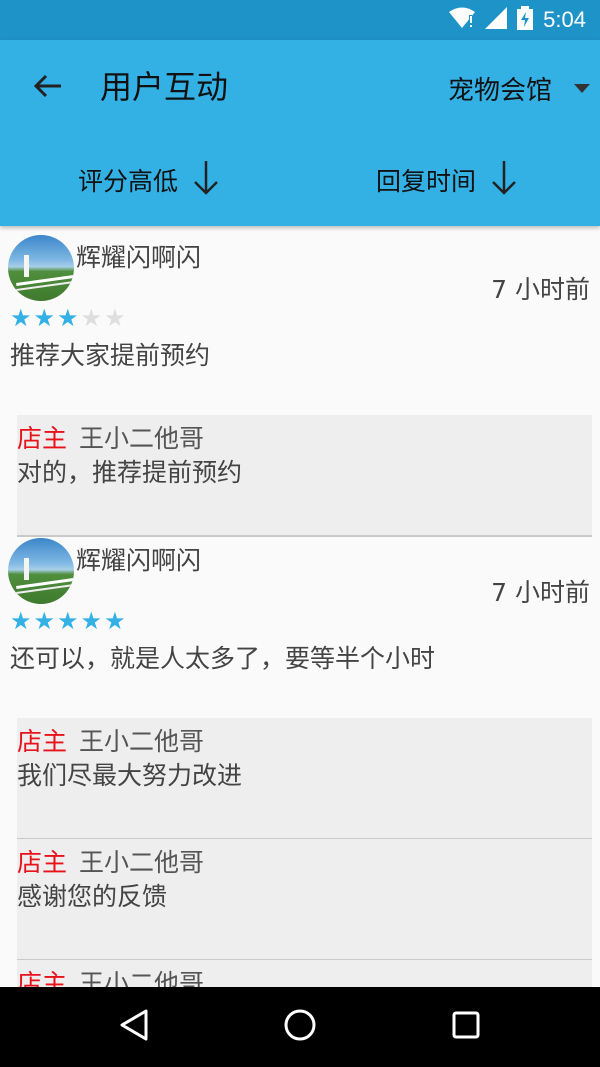 The height and width of the screenshot is (1067, 600). Describe the element at coordinates (223, 658) in the screenshot. I see `review-text: 还可以，就是人太多了，要等半个小时` at that location.